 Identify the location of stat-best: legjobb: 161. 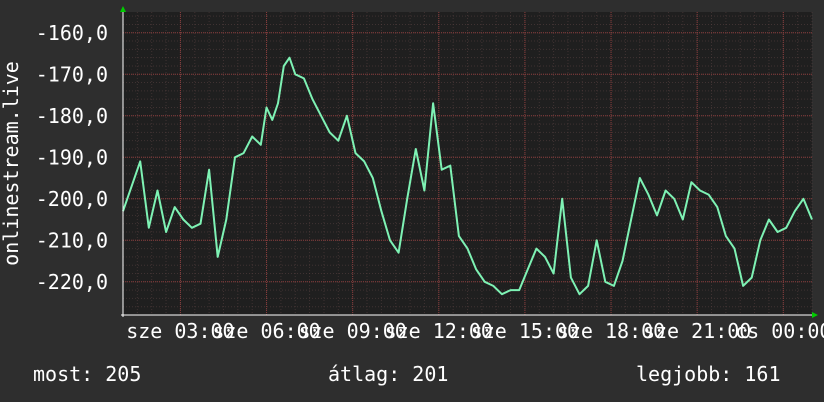
(708, 374).